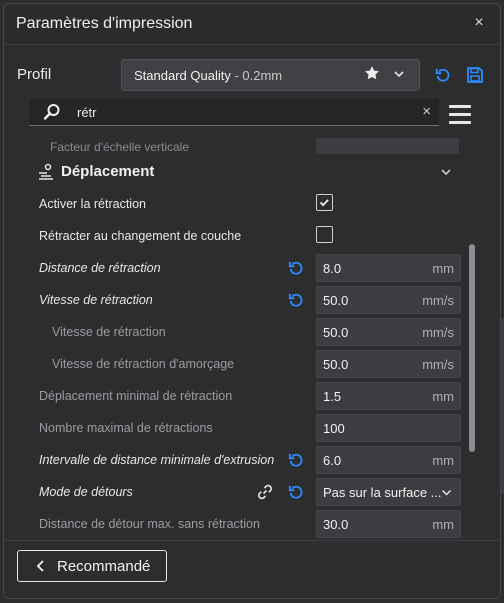 The height and width of the screenshot is (603, 504). Describe the element at coordinates (46, 171) in the screenshot. I see `travel-icon` at that location.